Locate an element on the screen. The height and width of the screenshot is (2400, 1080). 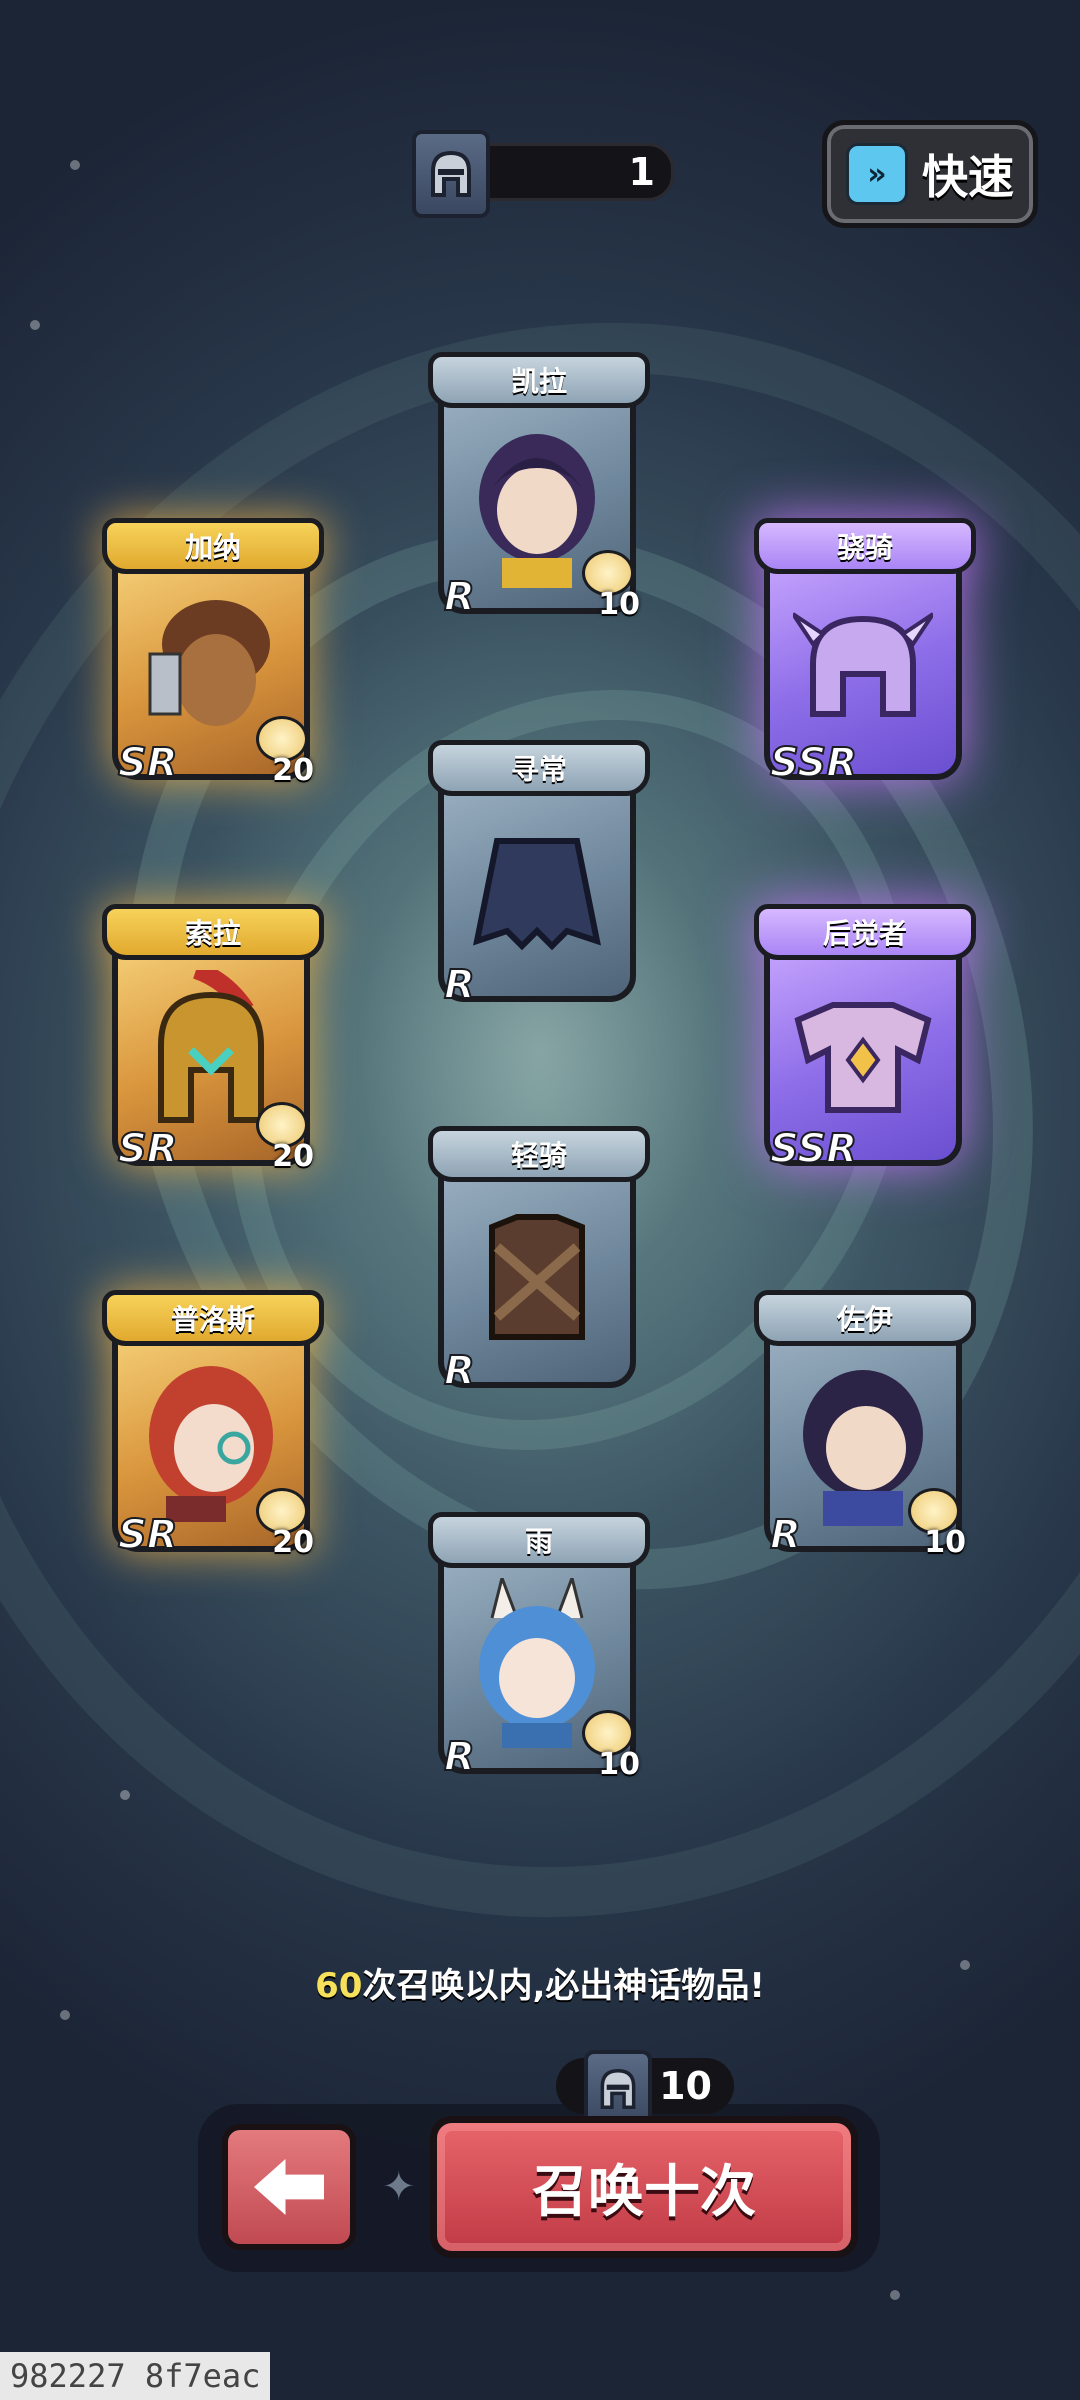
pity-count: 60 is located at coordinates (339, 1986).